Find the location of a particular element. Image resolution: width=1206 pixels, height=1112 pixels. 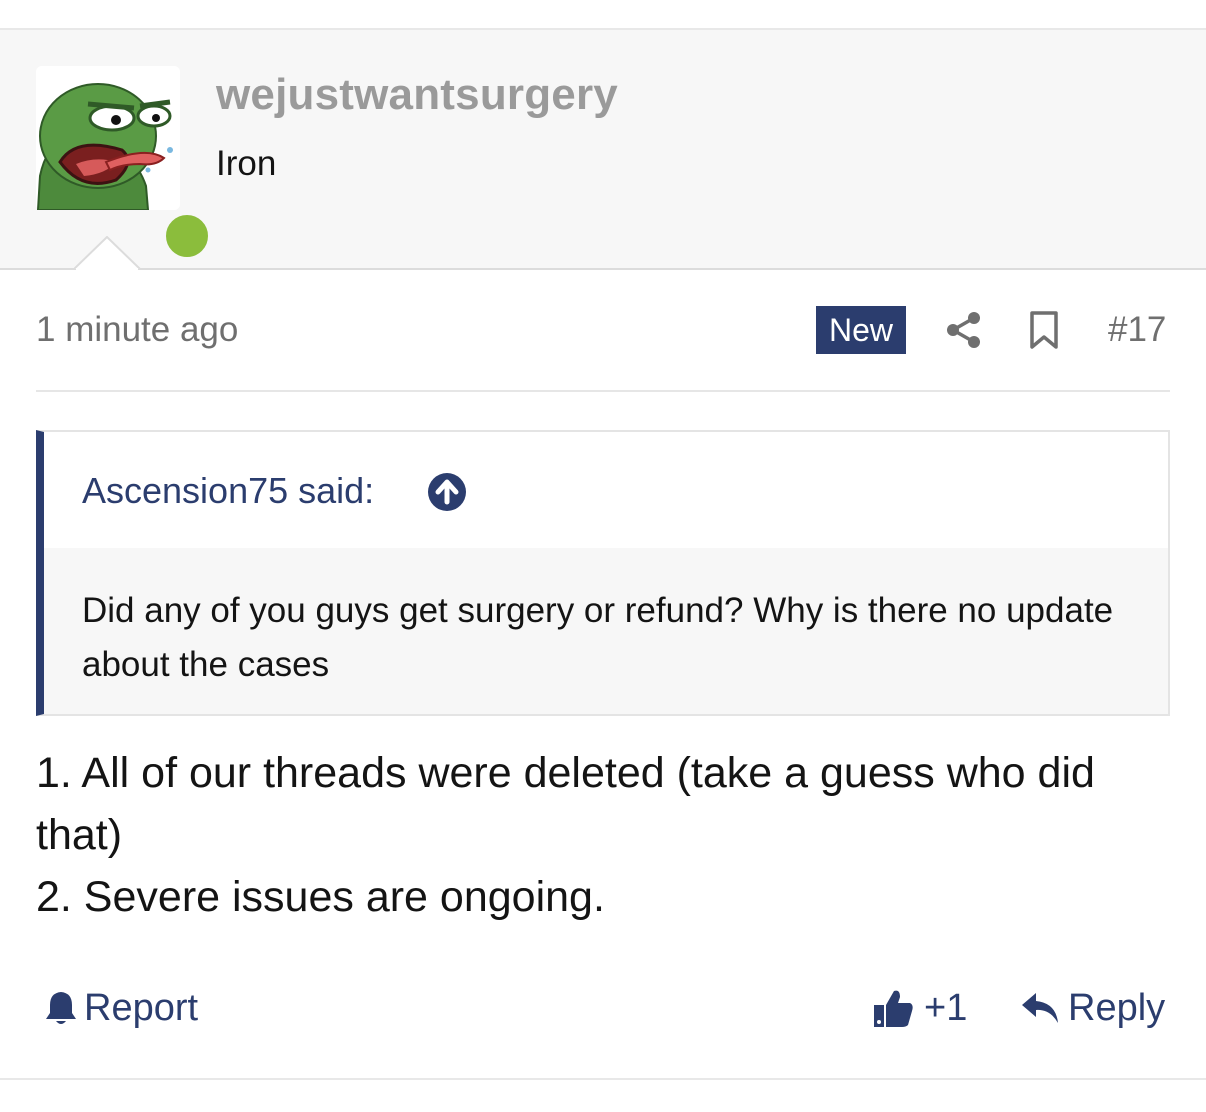

post-actions: Report +1 Reply is located at coordinates (603, 1008).